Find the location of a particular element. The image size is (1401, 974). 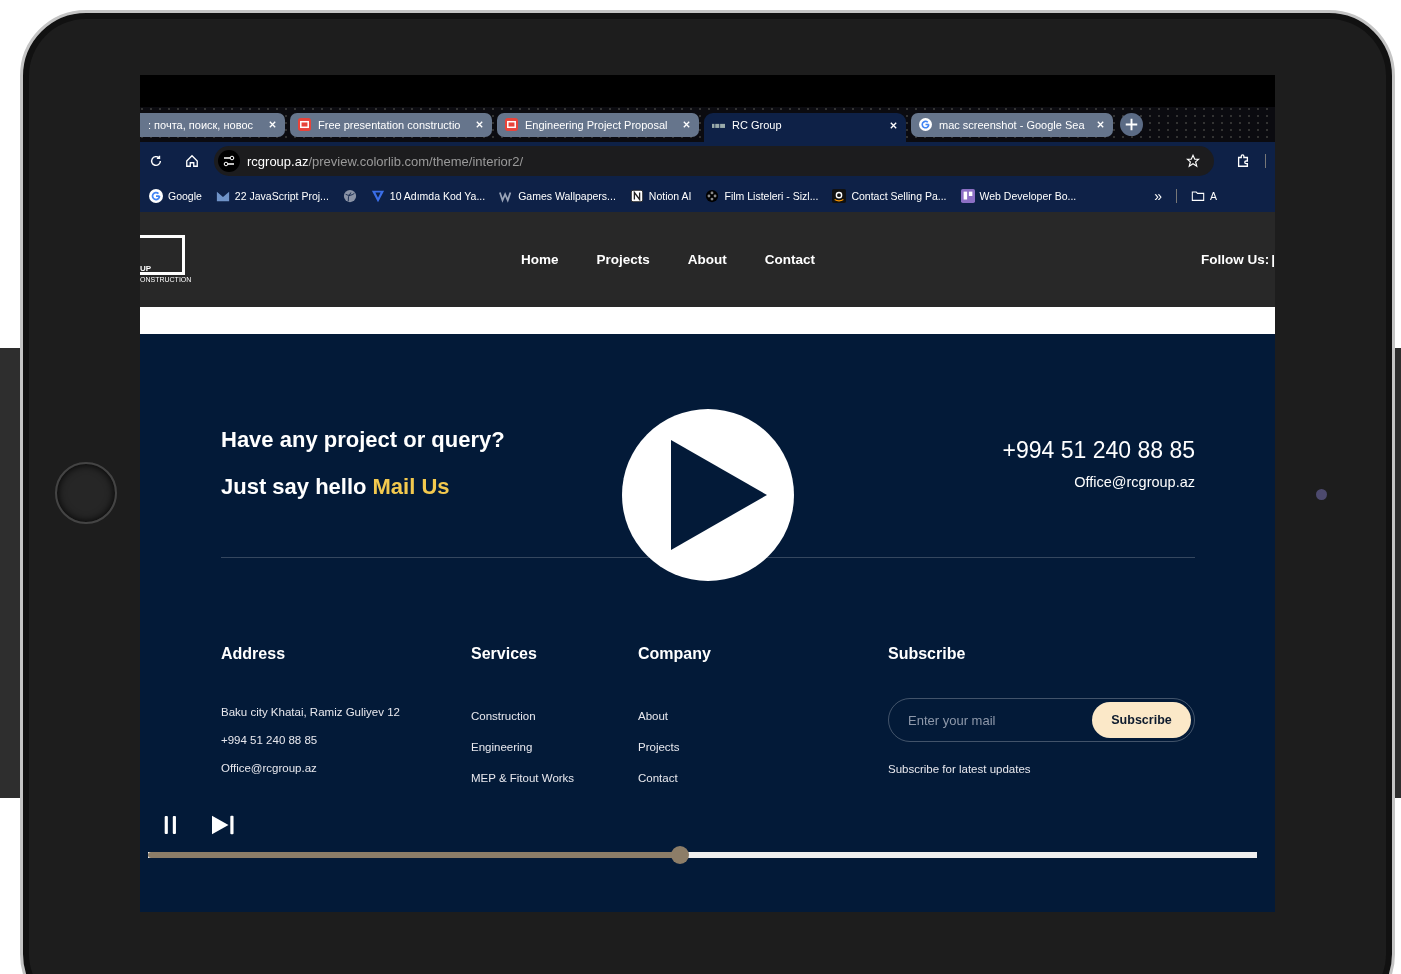

browser-tab: mac screenshot - Google Sea is located at coordinates (1012, 124).